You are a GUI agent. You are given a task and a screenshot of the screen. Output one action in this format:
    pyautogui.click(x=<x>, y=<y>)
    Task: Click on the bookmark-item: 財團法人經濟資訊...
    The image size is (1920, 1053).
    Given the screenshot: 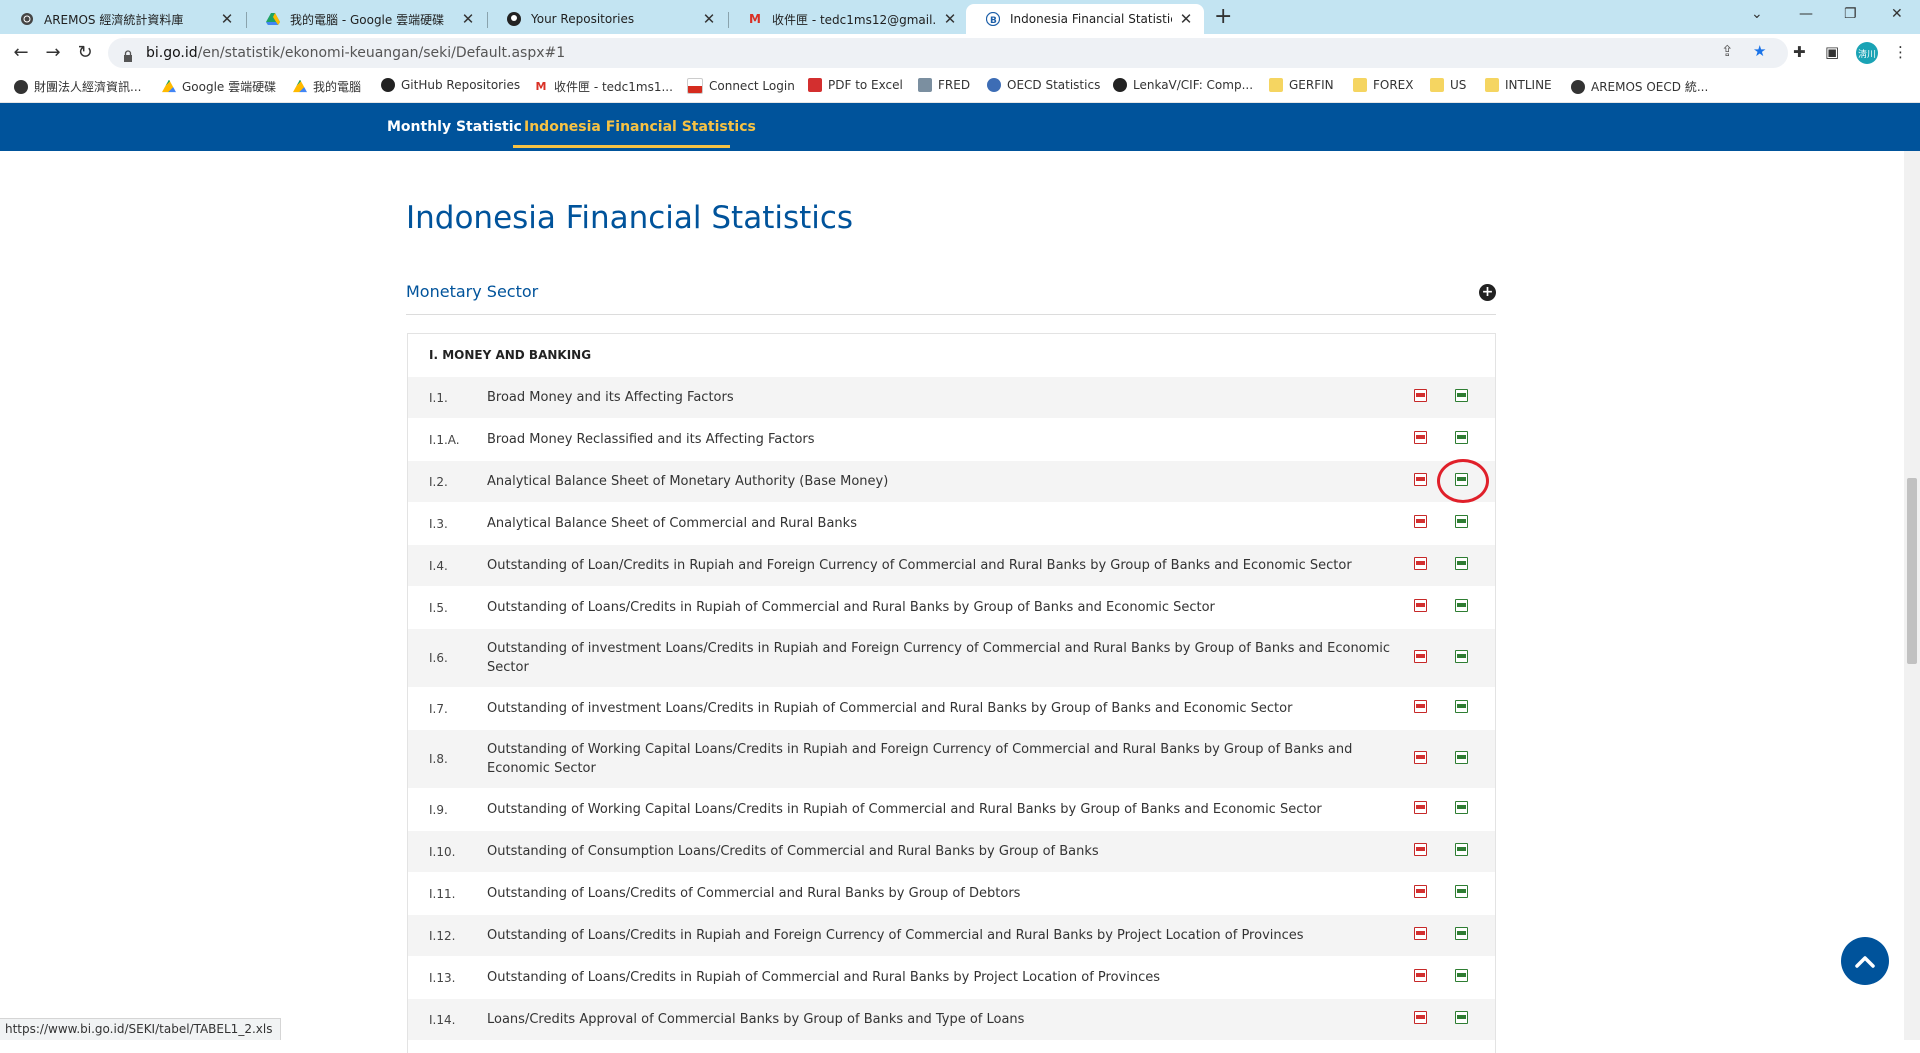 What is the action you would take?
    pyautogui.click(x=77, y=86)
    